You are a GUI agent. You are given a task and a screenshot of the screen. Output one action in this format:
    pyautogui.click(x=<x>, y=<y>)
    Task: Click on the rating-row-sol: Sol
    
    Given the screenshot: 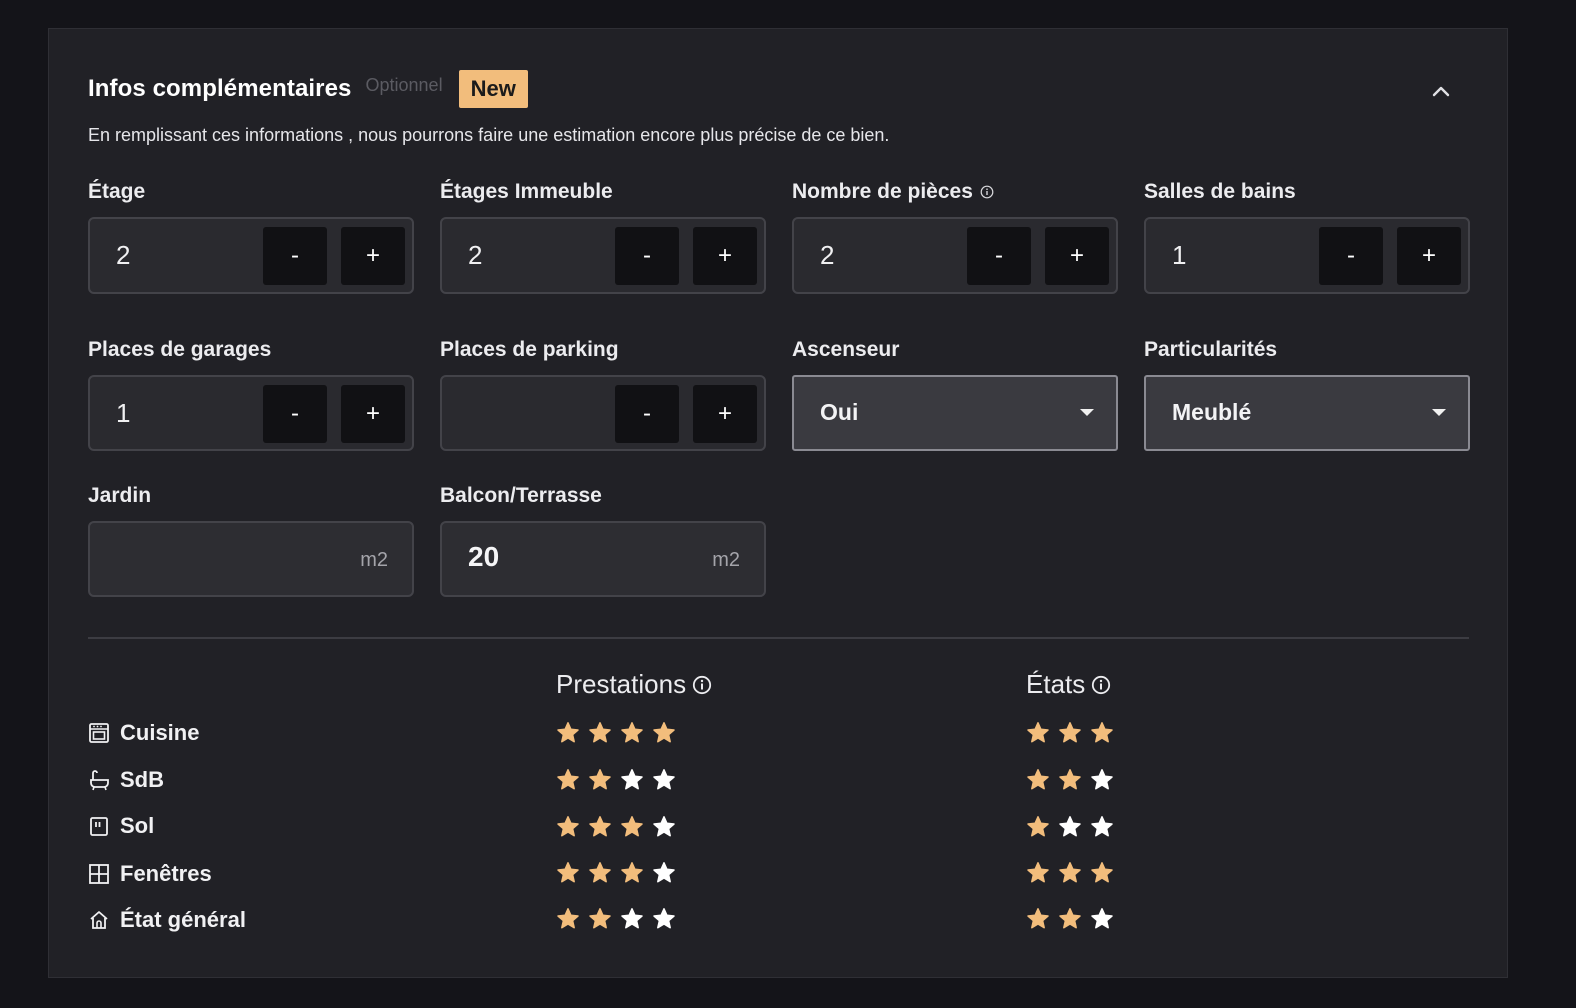 What is the action you would take?
    pyautogui.click(x=121, y=826)
    